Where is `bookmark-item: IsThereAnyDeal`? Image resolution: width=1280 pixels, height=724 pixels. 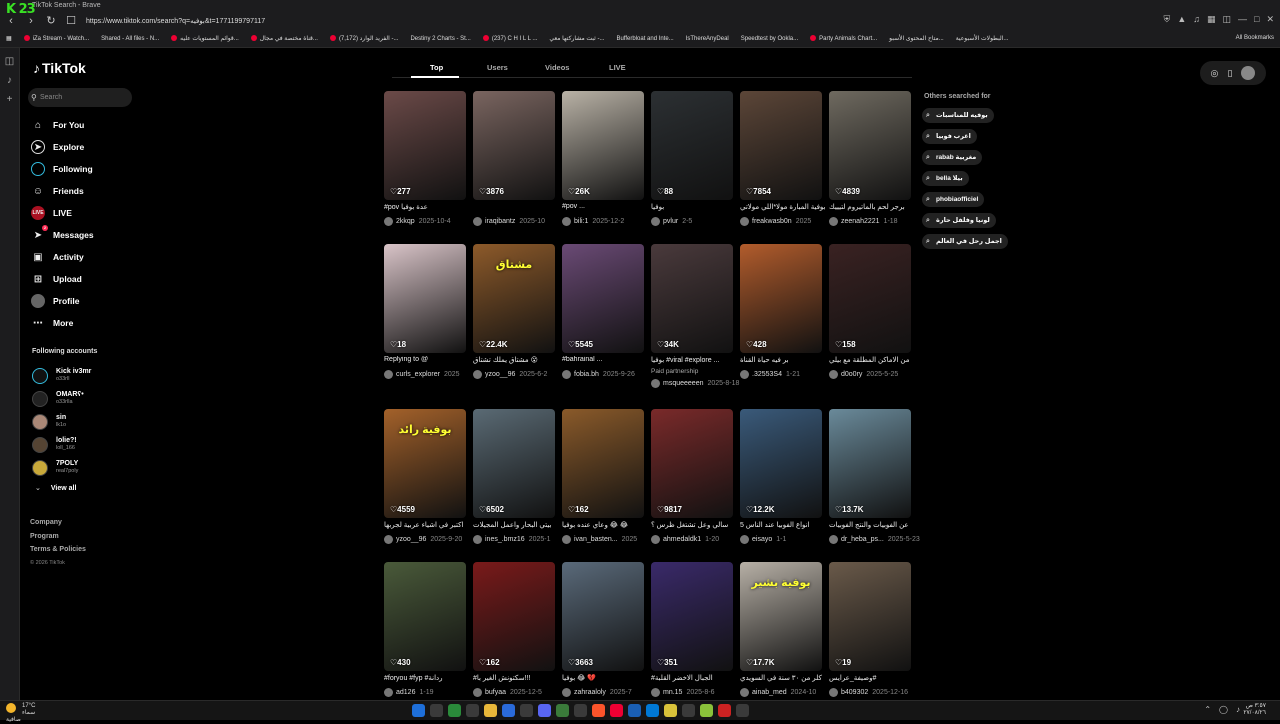 bookmark-item: IsThereAnyDeal is located at coordinates (707, 39).